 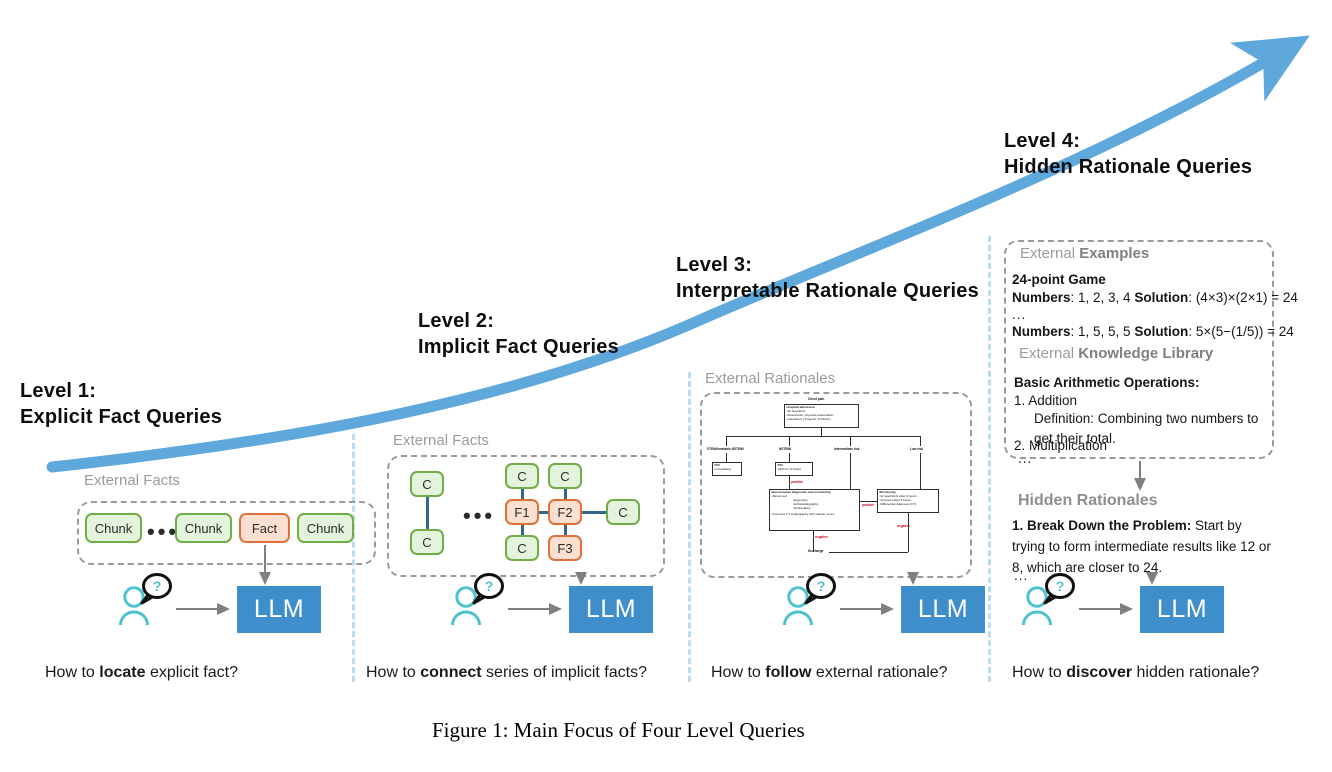 I want to click on level-1-fact: Fact, so click(x=264, y=528).